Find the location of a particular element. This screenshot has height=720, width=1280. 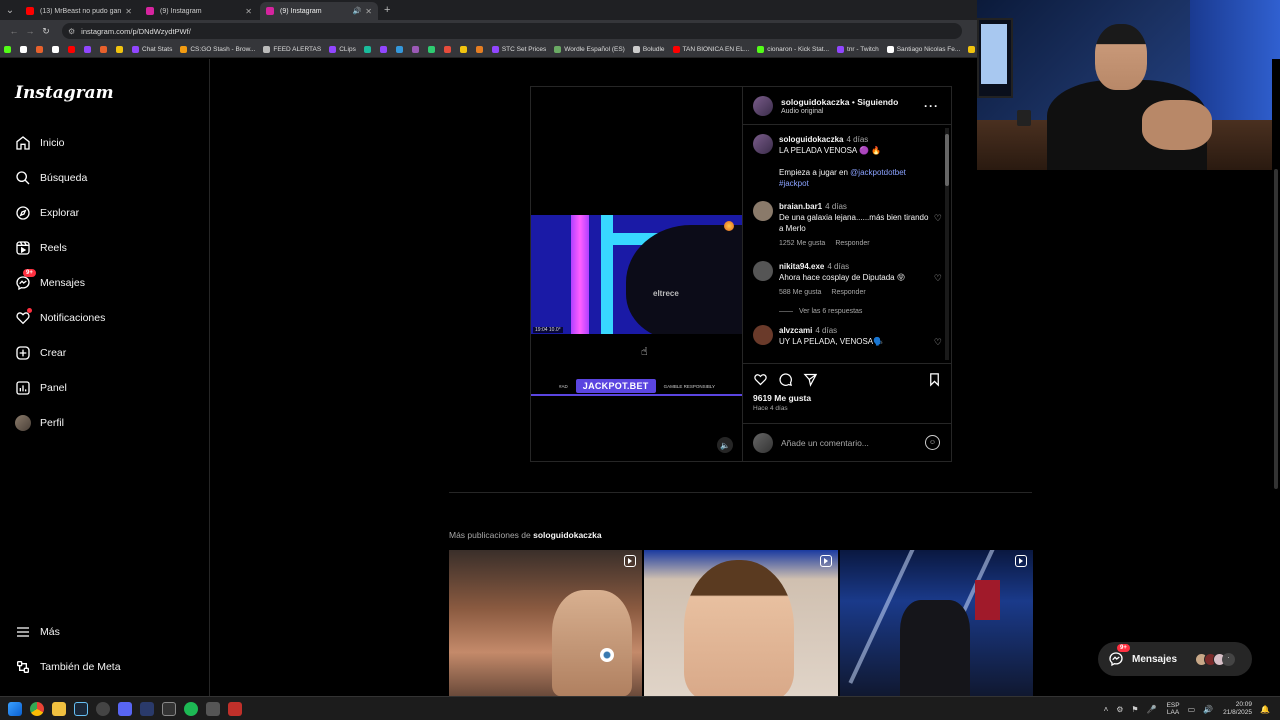

page-scrollbar is located at coordinates (1276, 377).